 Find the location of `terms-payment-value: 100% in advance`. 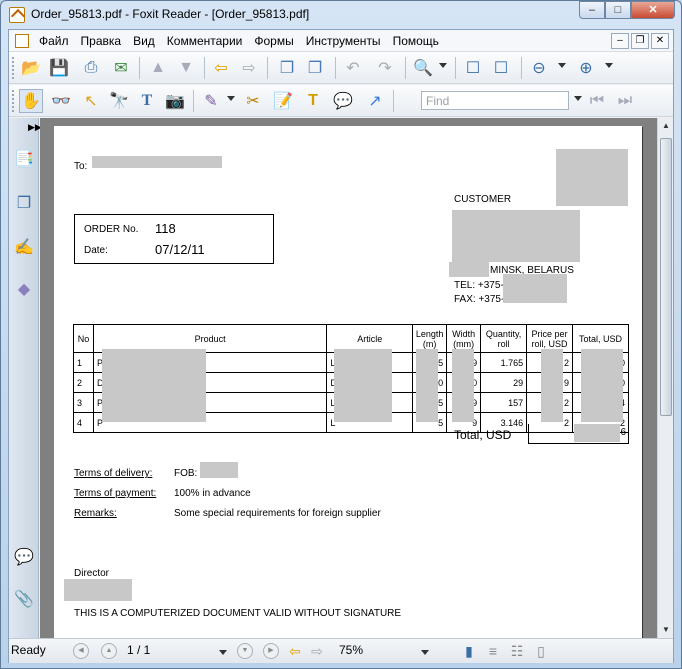

terms-payment-value: 100% in advance is located at coordinates (212, 493).